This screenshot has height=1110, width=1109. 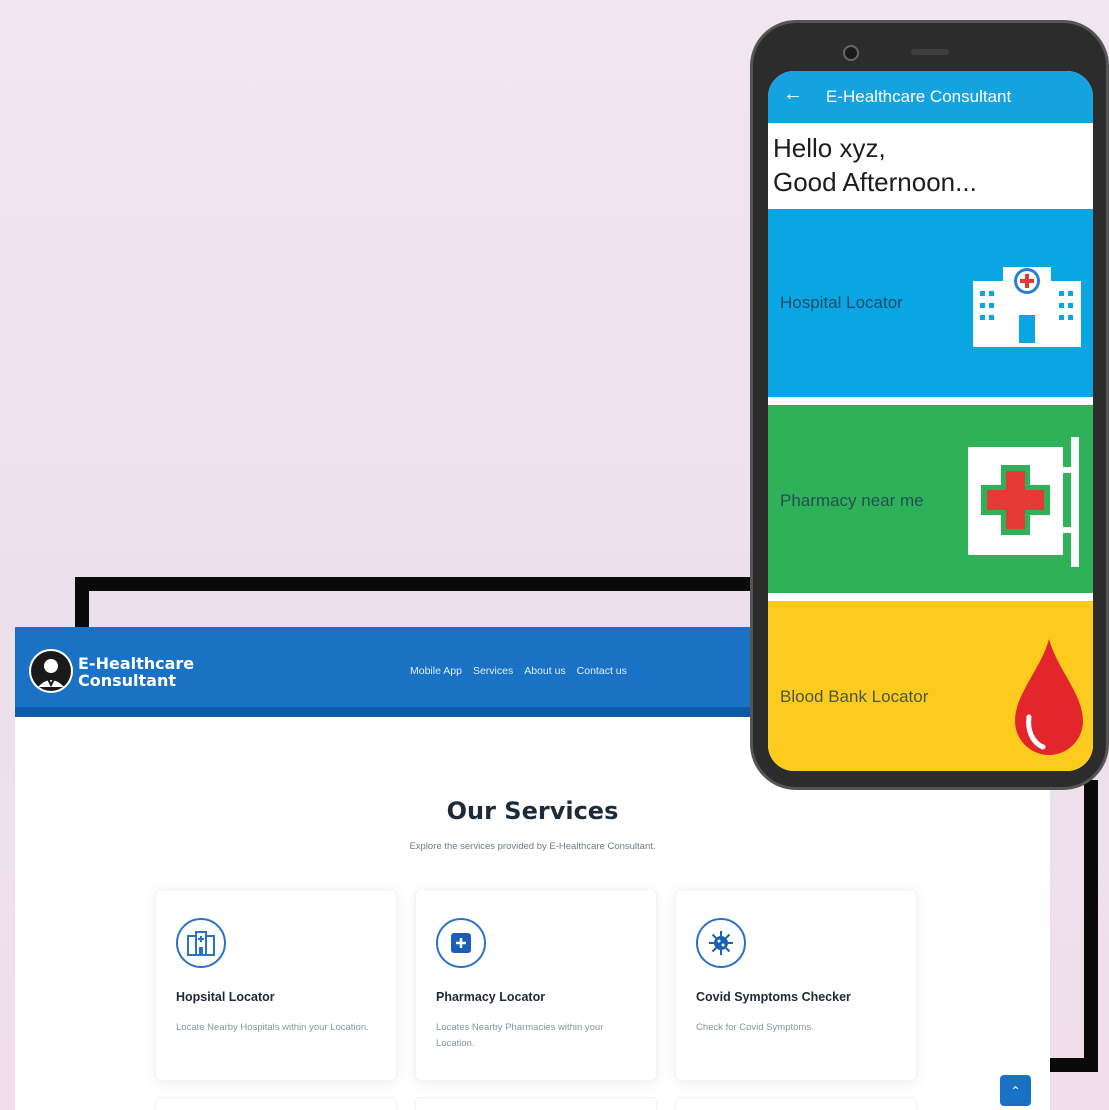 What do you see at coordinates (1028, 308) in the screenshot?
I see `hospital-icon` at bounding box center [1028, 308].